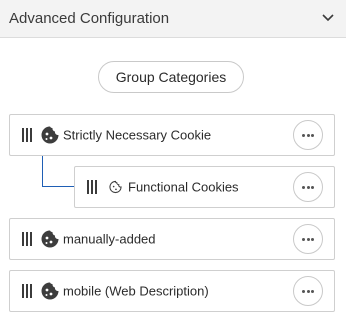 Image resolution: width=346 pixels, height=322 pixels. What do you see at coordinates (172, 239) in the screenshot?
I see `category-card-manually-added: manually-added` at bounding box center [172, 239].